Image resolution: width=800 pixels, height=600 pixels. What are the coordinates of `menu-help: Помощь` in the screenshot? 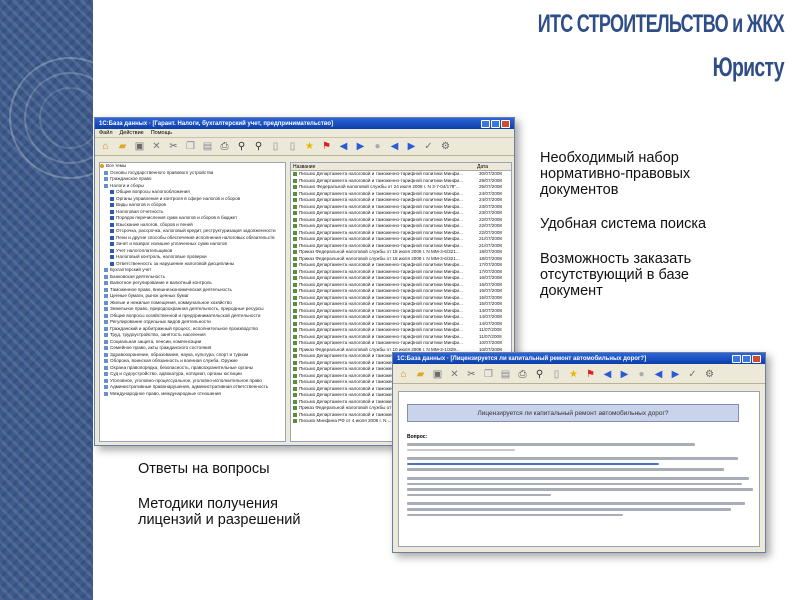 It's located at (161, 133).